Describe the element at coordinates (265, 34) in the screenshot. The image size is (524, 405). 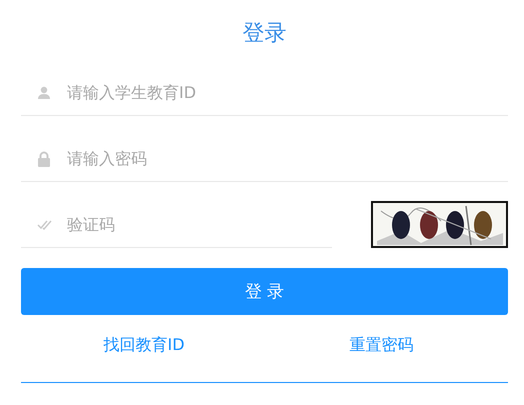
I see `login-title: 登录` at that location.